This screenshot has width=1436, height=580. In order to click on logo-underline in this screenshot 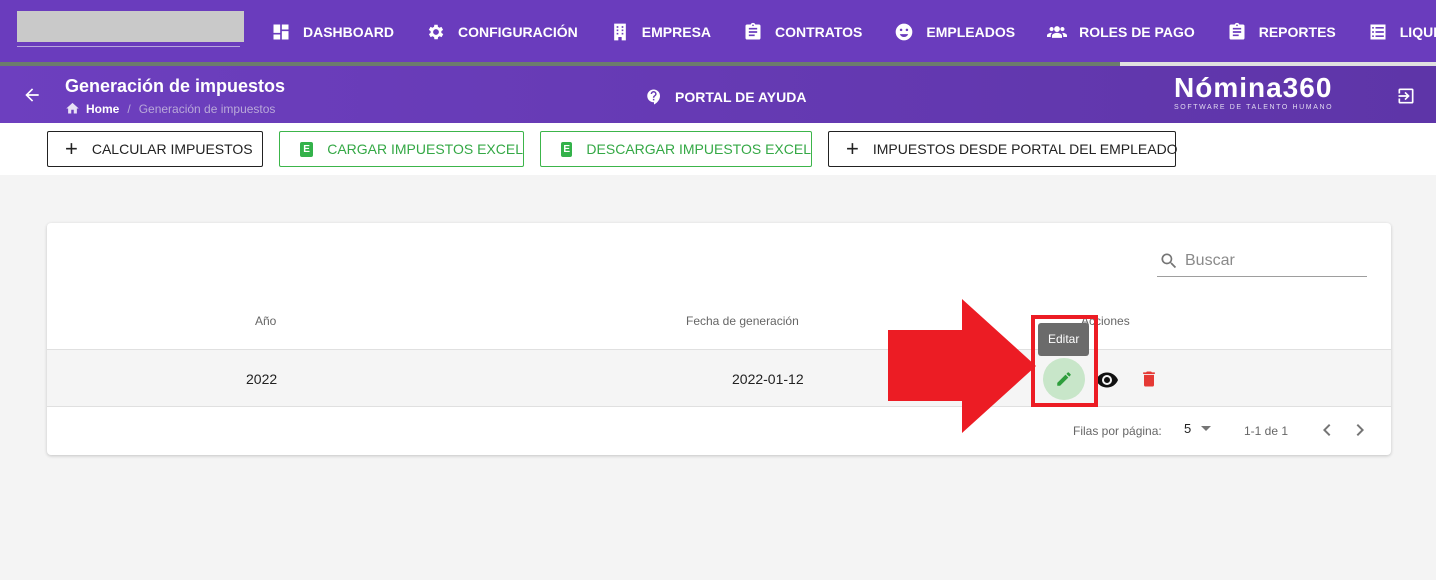, I will do `click(128, 46)`.